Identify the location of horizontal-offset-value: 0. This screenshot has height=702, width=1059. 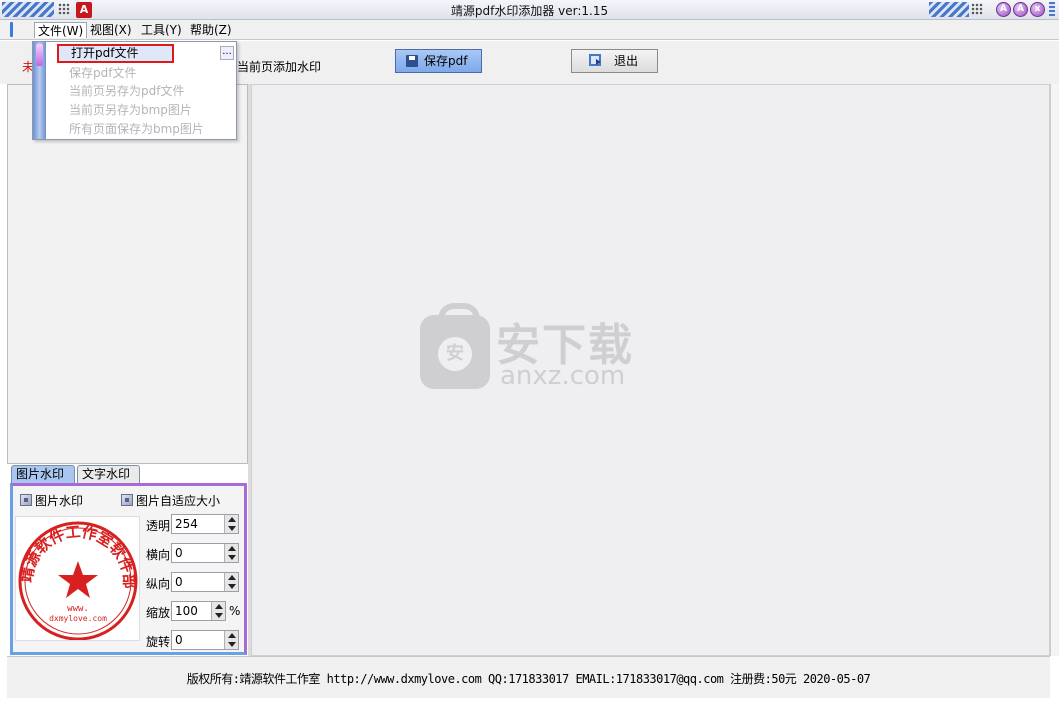
(179, 553).